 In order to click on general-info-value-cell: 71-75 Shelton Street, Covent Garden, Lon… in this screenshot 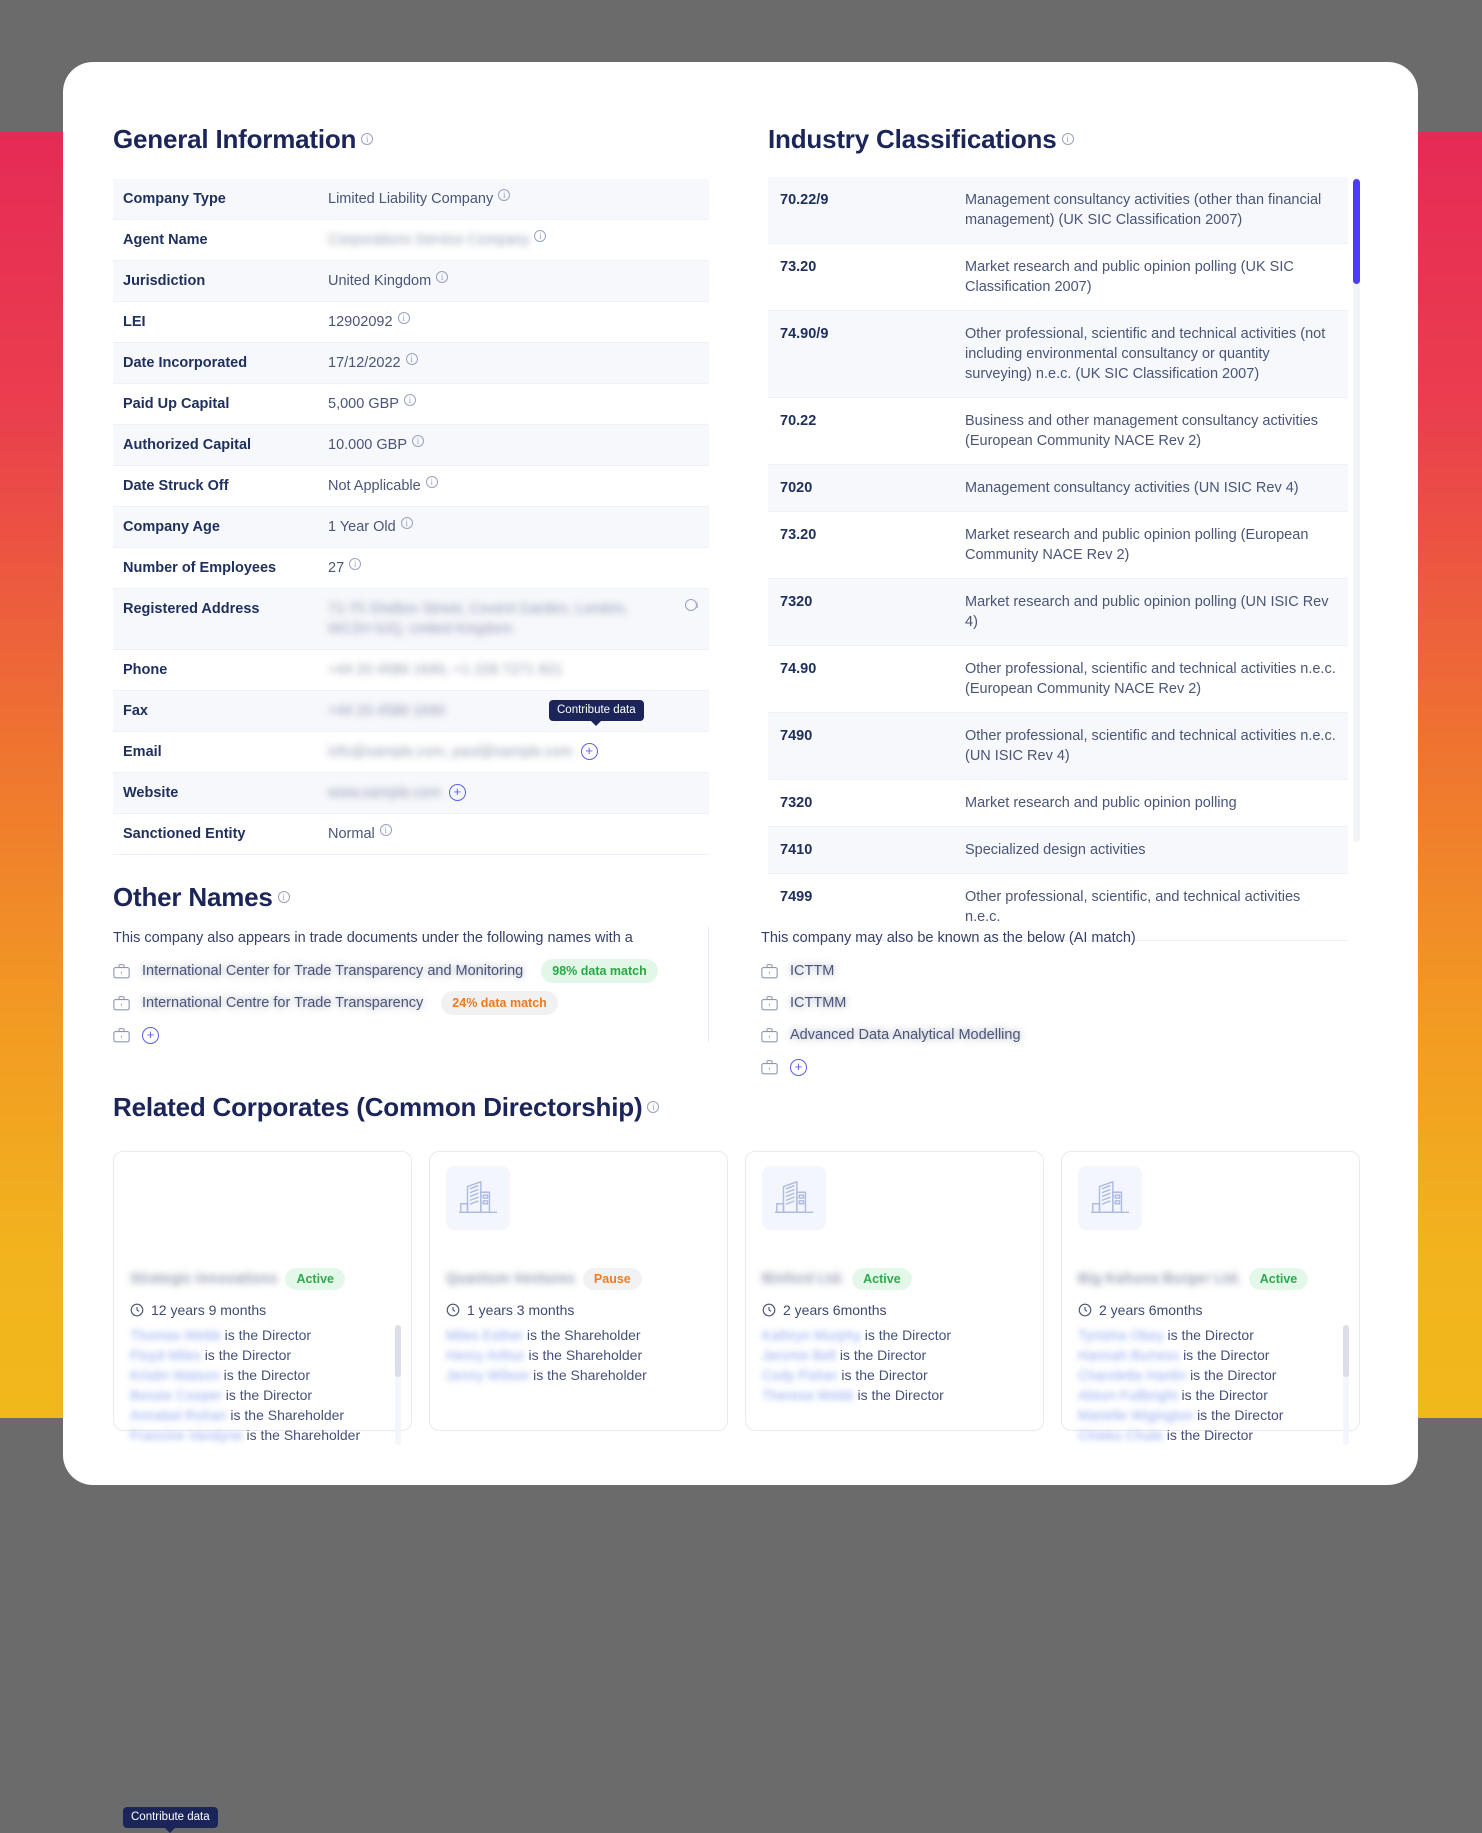, I will do `click(512, 619)`.